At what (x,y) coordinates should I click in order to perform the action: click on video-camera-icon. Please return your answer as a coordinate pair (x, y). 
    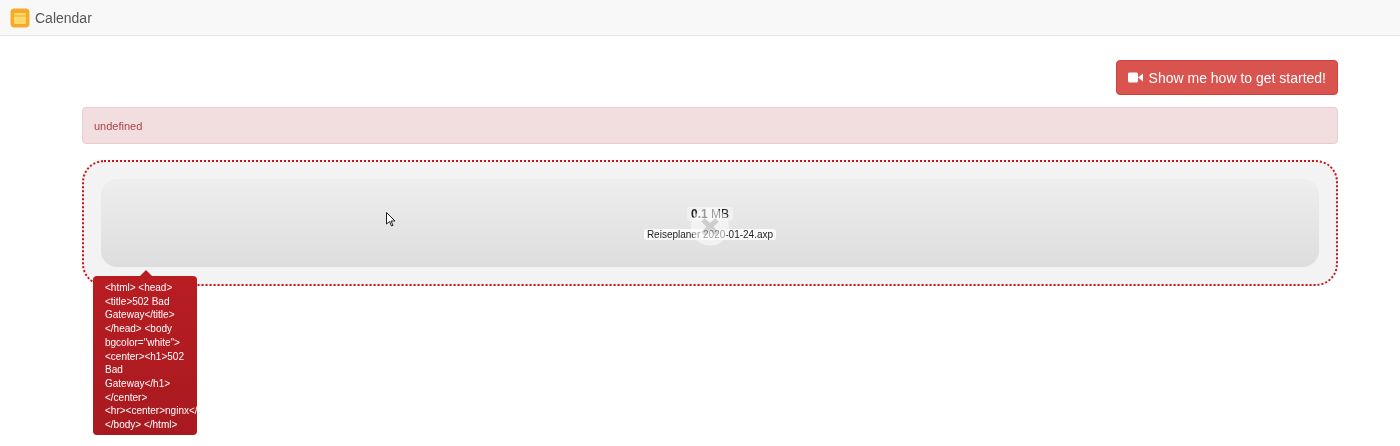
    Looking at the image, I should click on (1135, 77).